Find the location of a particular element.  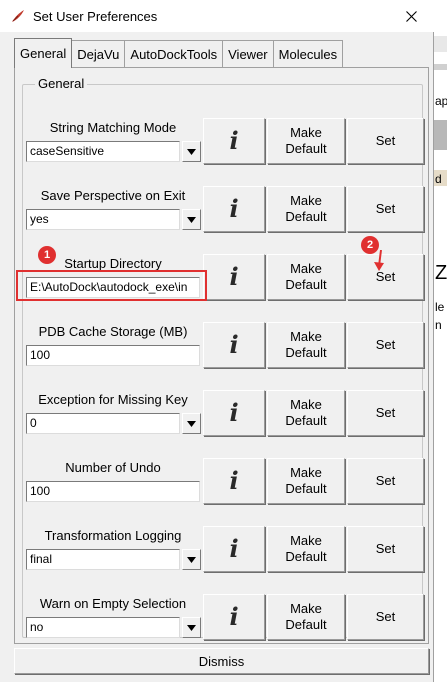

tab-general: General is located at coordinates (43, 53).